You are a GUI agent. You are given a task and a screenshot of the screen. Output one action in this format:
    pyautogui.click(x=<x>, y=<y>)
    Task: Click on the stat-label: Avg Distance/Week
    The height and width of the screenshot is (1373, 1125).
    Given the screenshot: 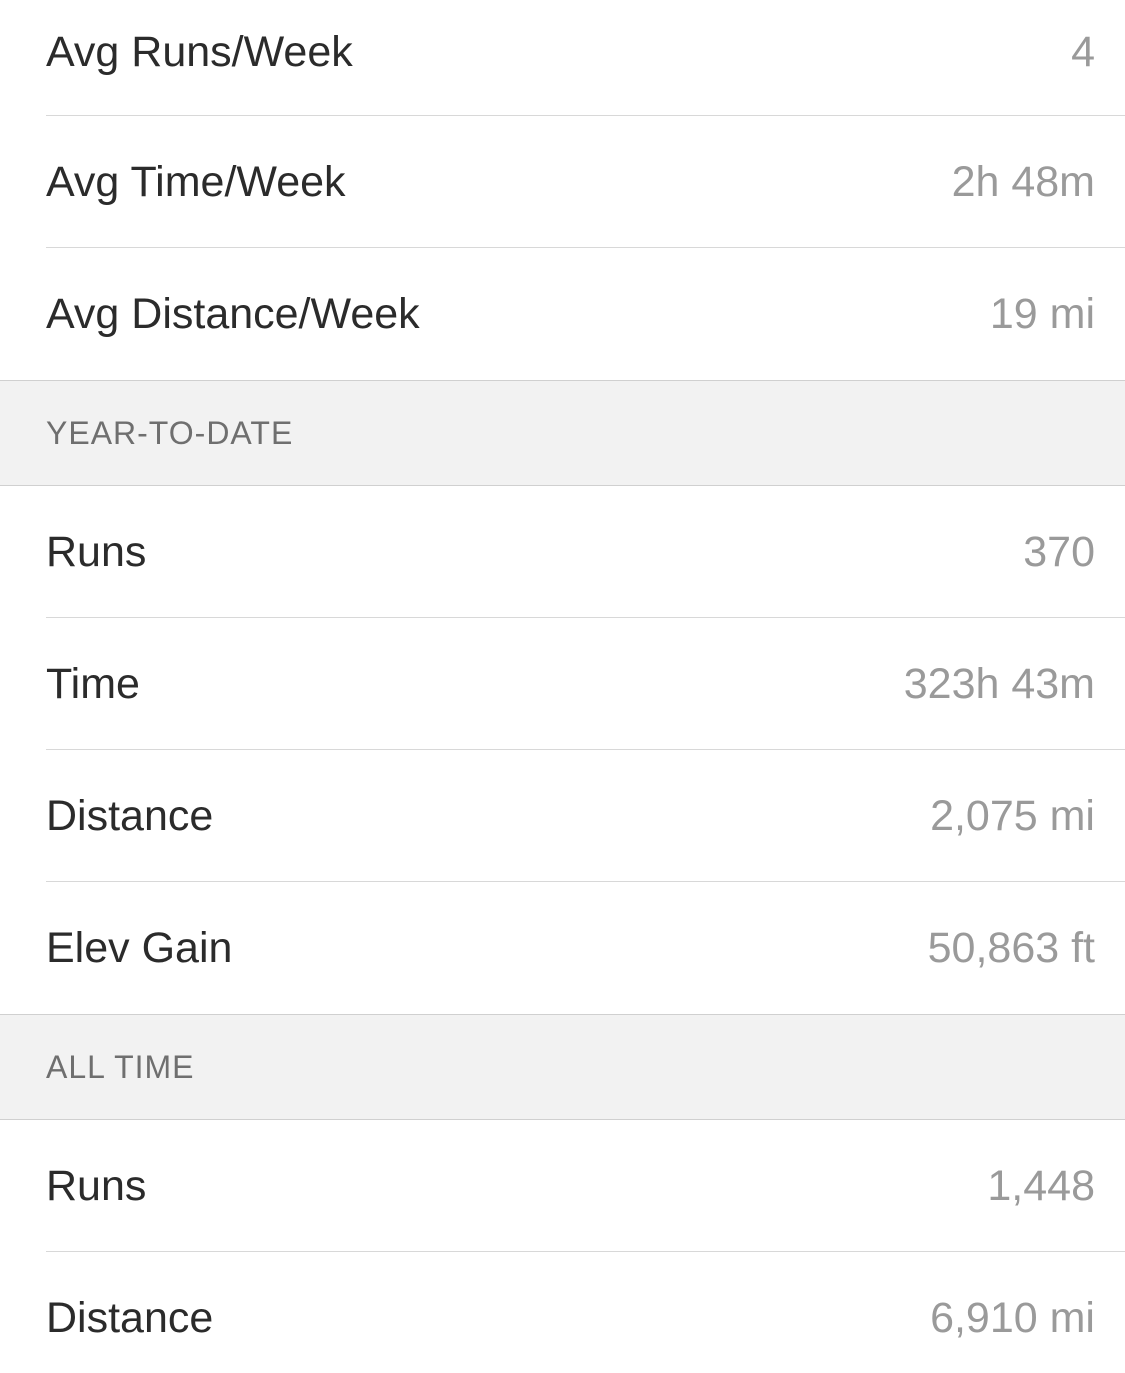 What is the action you would take?
    pyautogui.click(x=233, y=313)
    